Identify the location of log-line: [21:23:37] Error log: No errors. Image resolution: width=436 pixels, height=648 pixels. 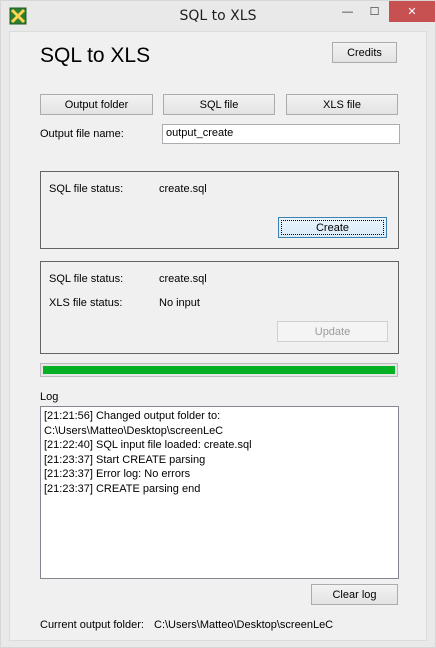
(117, 474).